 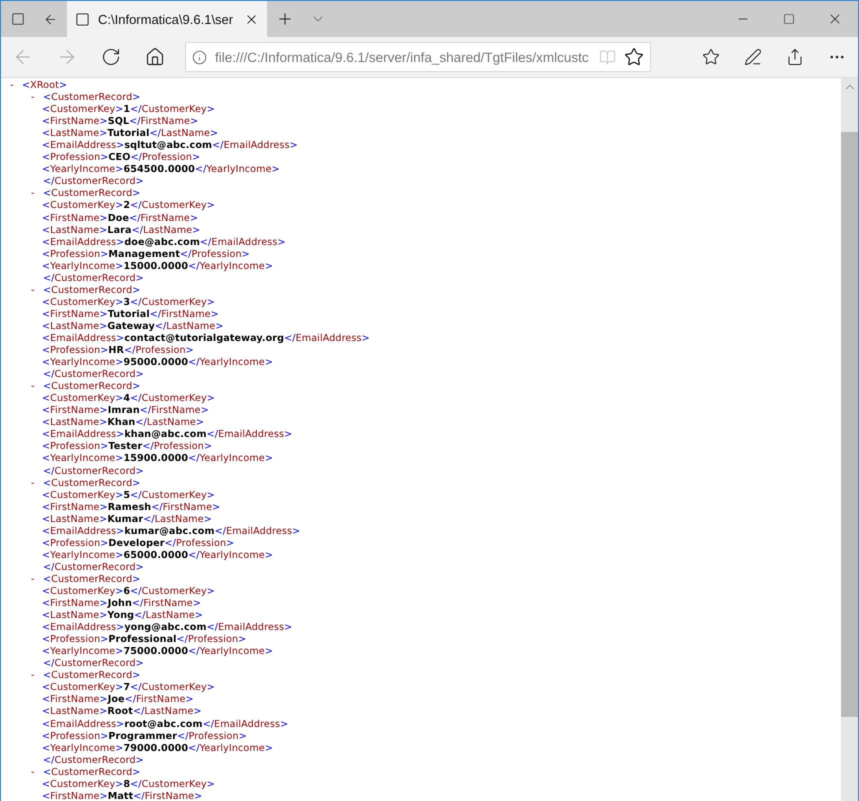 I want to click on xml-line: <Profession>Programmer</Profession>, so click(x=144, y=736).